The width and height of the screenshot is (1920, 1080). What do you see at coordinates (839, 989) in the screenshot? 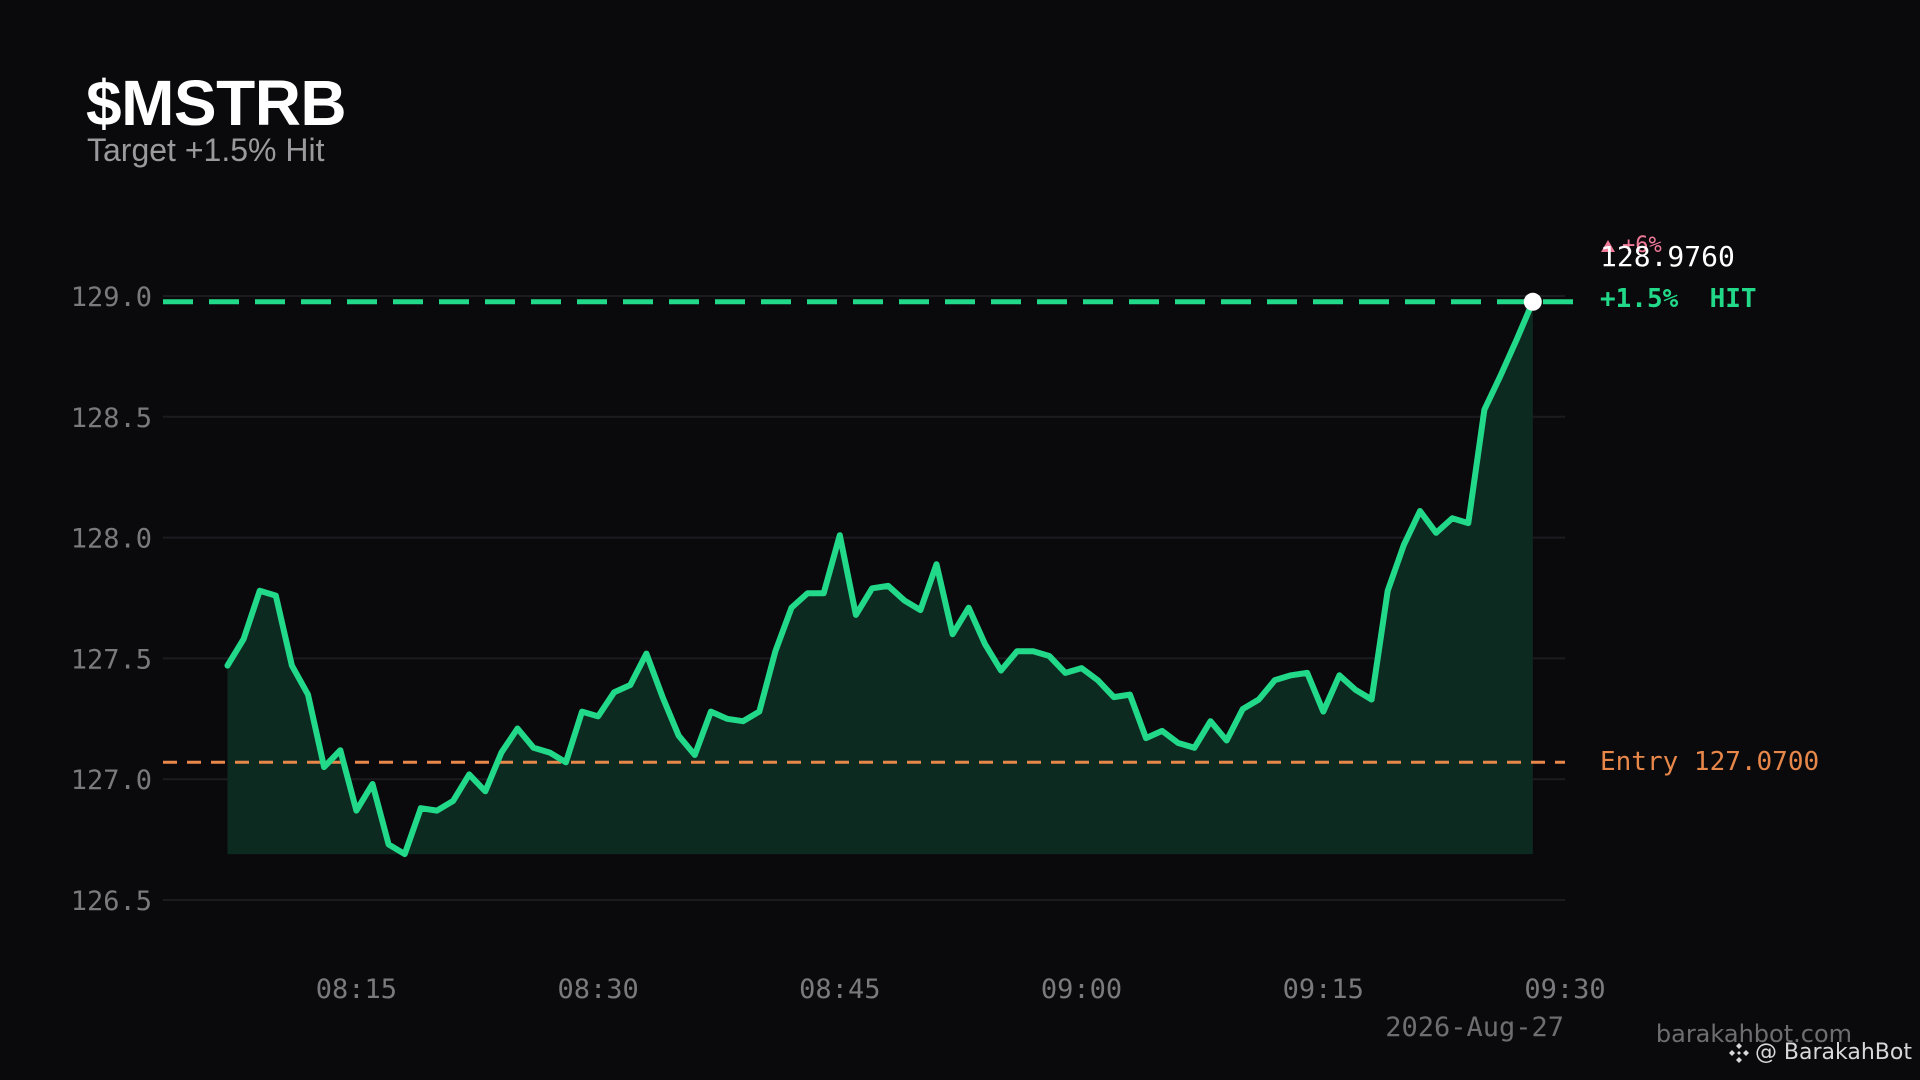
I see `x-tick-label: 08:45` at bounding box center [839, 989].